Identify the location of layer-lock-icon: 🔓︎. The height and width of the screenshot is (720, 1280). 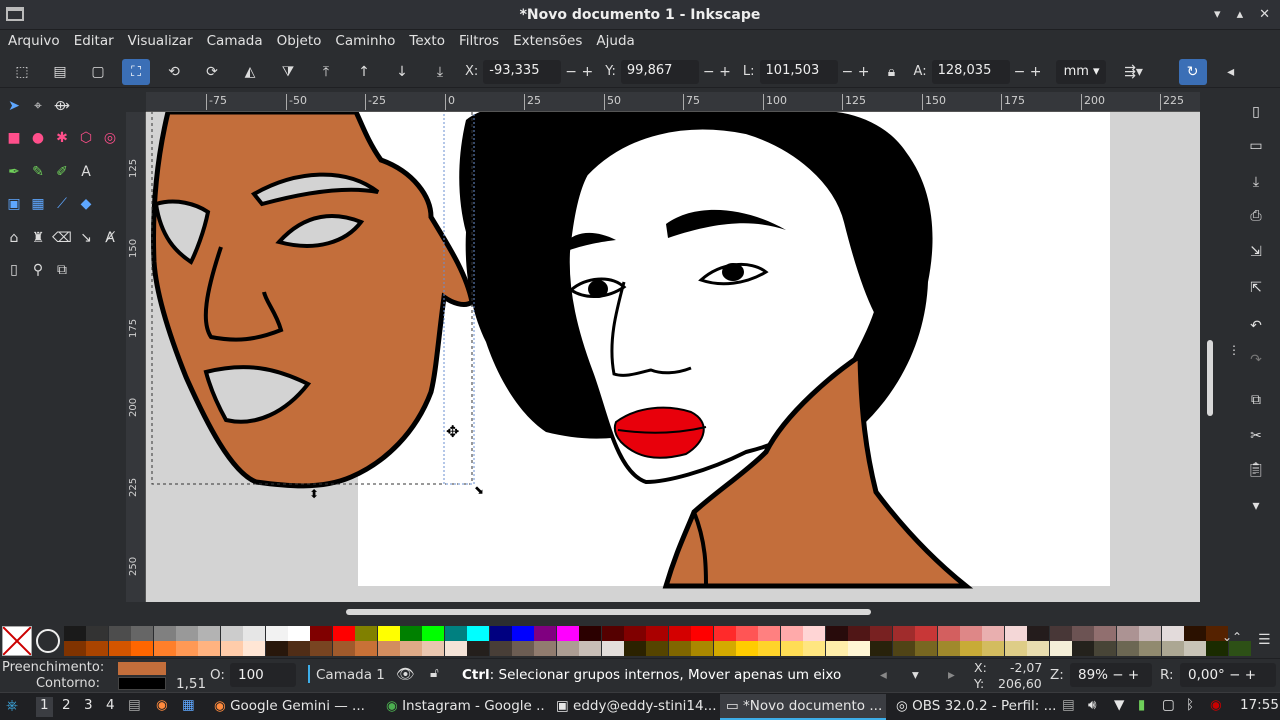
(434, 673).